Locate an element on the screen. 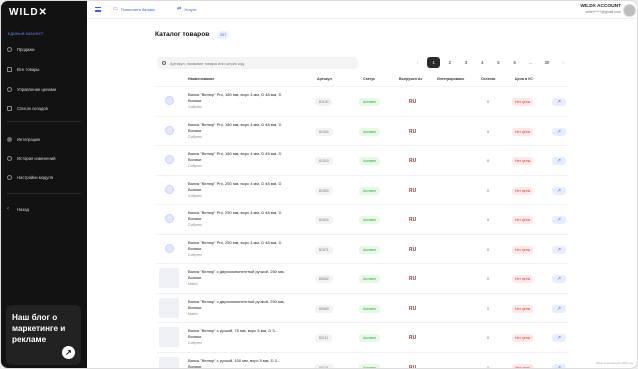  account-email: seller*****@gmail.com is located at coordinates (603, 12).